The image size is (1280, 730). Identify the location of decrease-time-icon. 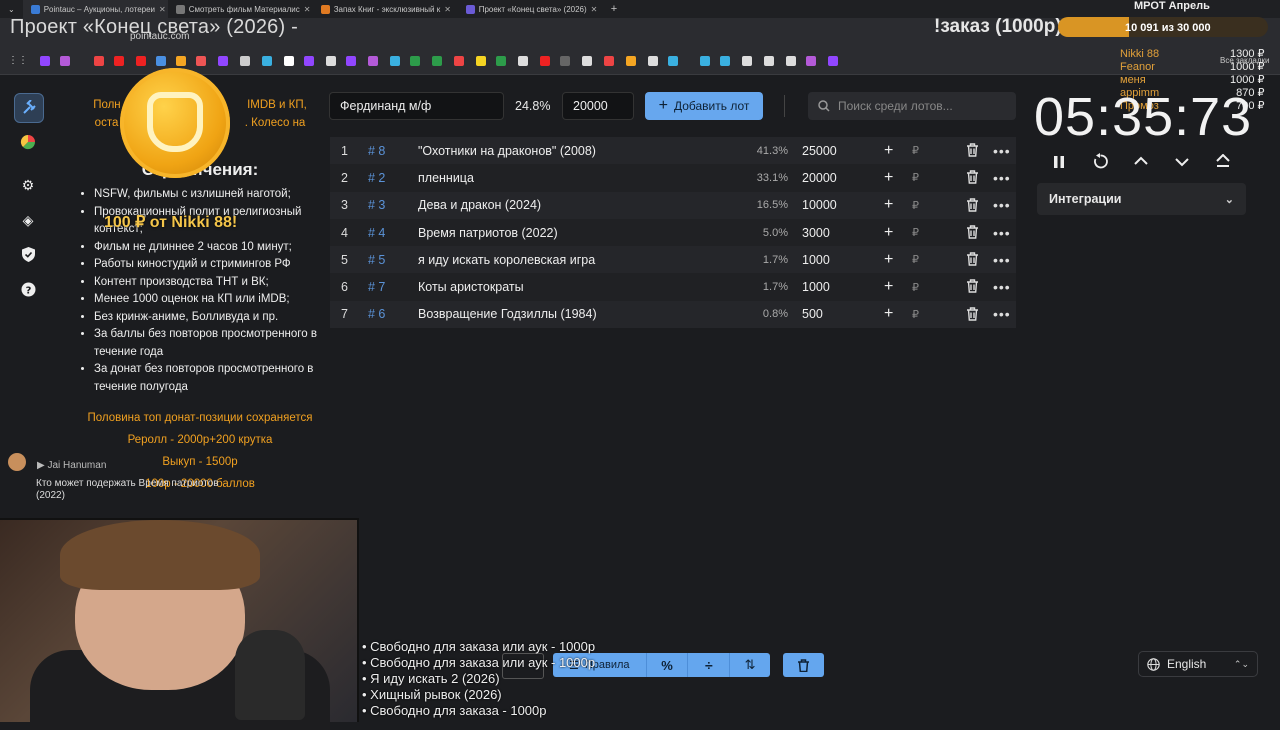
(1182, 162).